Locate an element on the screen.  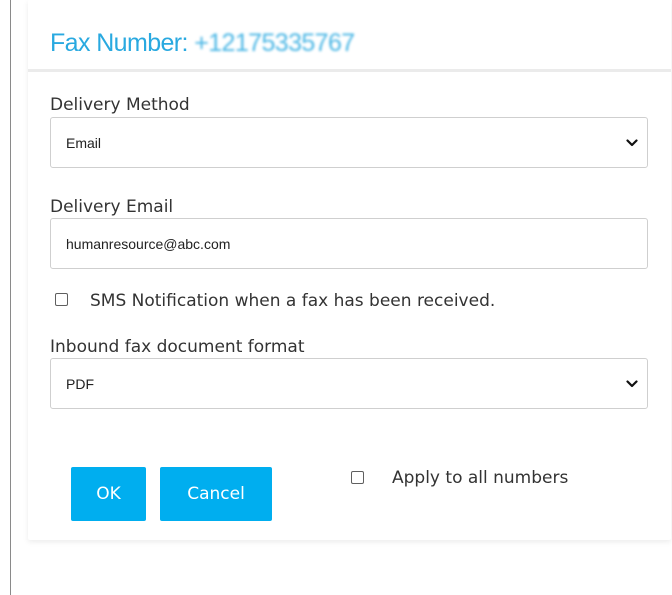
delivery-method-value: Email is located at coordinates (84, 143).